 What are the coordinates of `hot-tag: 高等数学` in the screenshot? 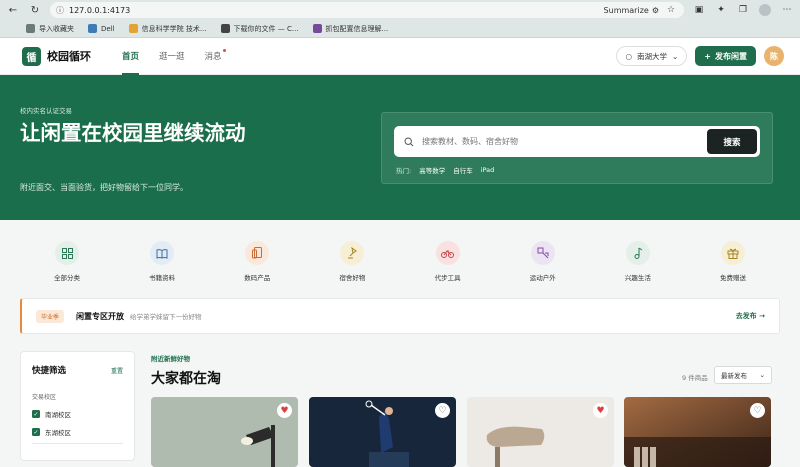 It's located at (432, 170).